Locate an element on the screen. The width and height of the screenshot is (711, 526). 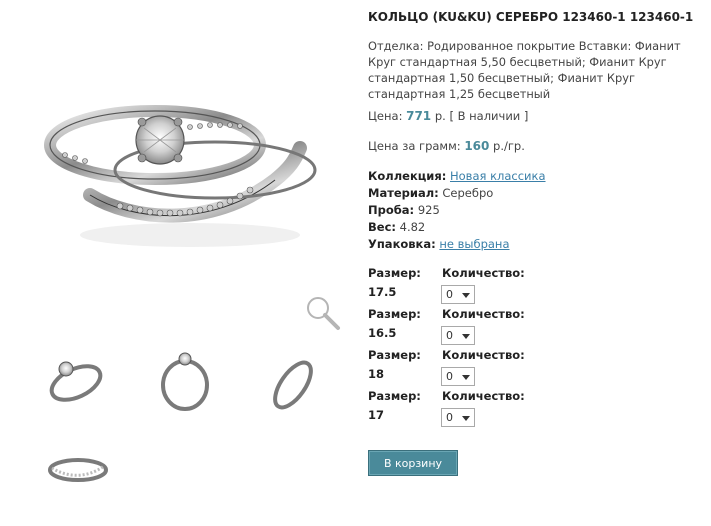
availability-status: [ В наличии ] is located at coordinates (489, 116).